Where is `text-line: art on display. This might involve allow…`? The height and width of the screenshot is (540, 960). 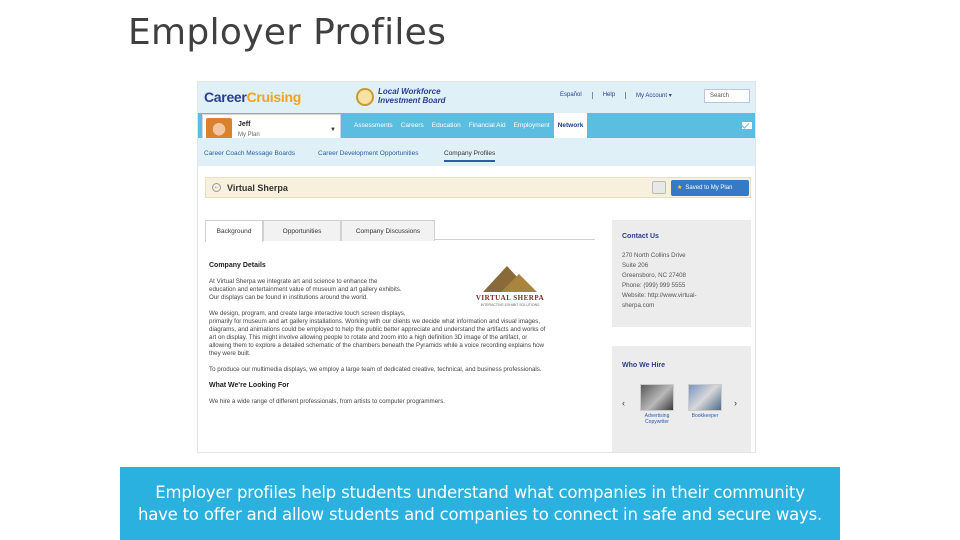 text-line: art on display. This might involve allow… is located at coordinates (368, 337).